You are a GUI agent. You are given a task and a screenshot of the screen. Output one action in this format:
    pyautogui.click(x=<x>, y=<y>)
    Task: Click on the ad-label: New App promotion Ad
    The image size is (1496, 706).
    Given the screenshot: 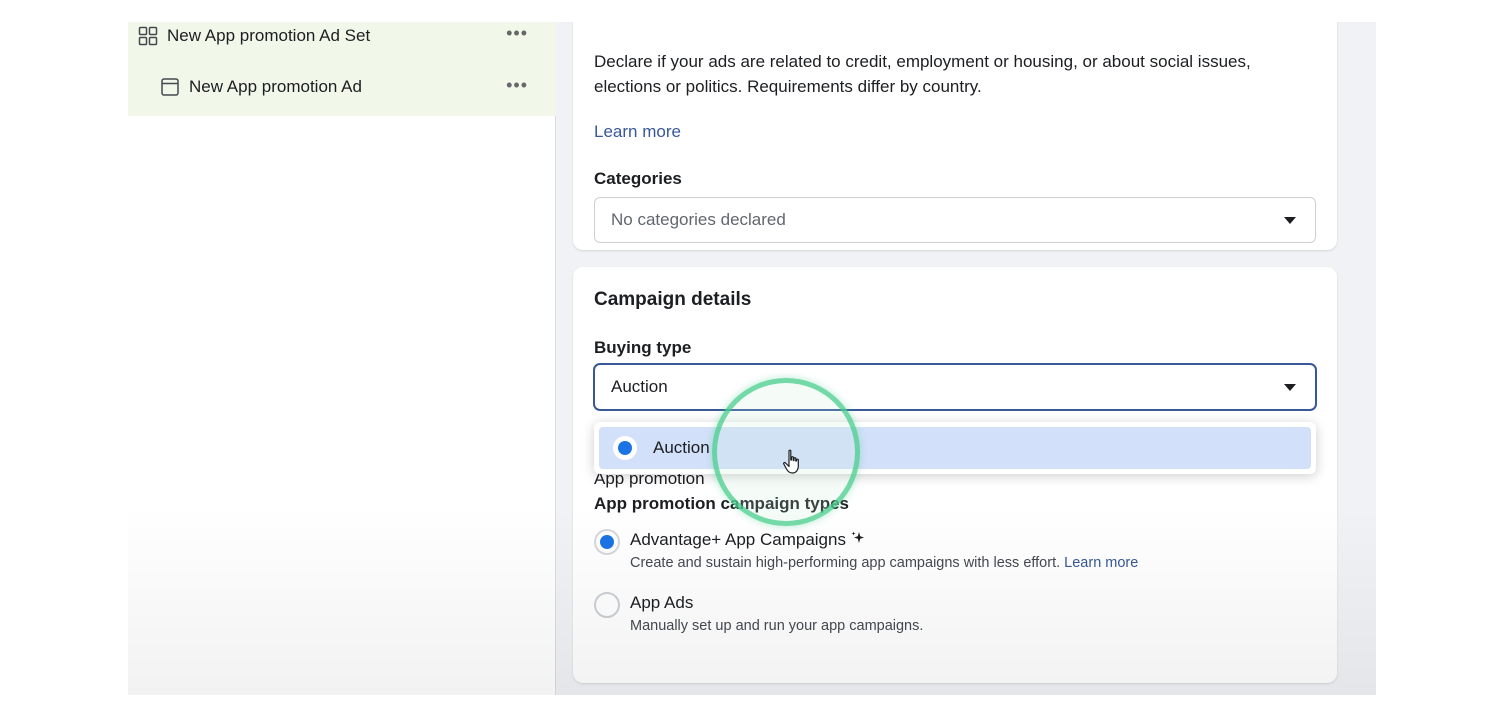 What is the action you would take?
    pyautogui.click(x=275, y=86)
    